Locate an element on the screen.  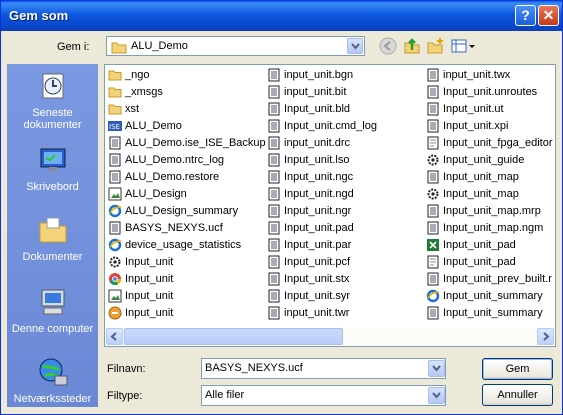
place-my-computer: Denne computer is located at coordinates (52, 310).